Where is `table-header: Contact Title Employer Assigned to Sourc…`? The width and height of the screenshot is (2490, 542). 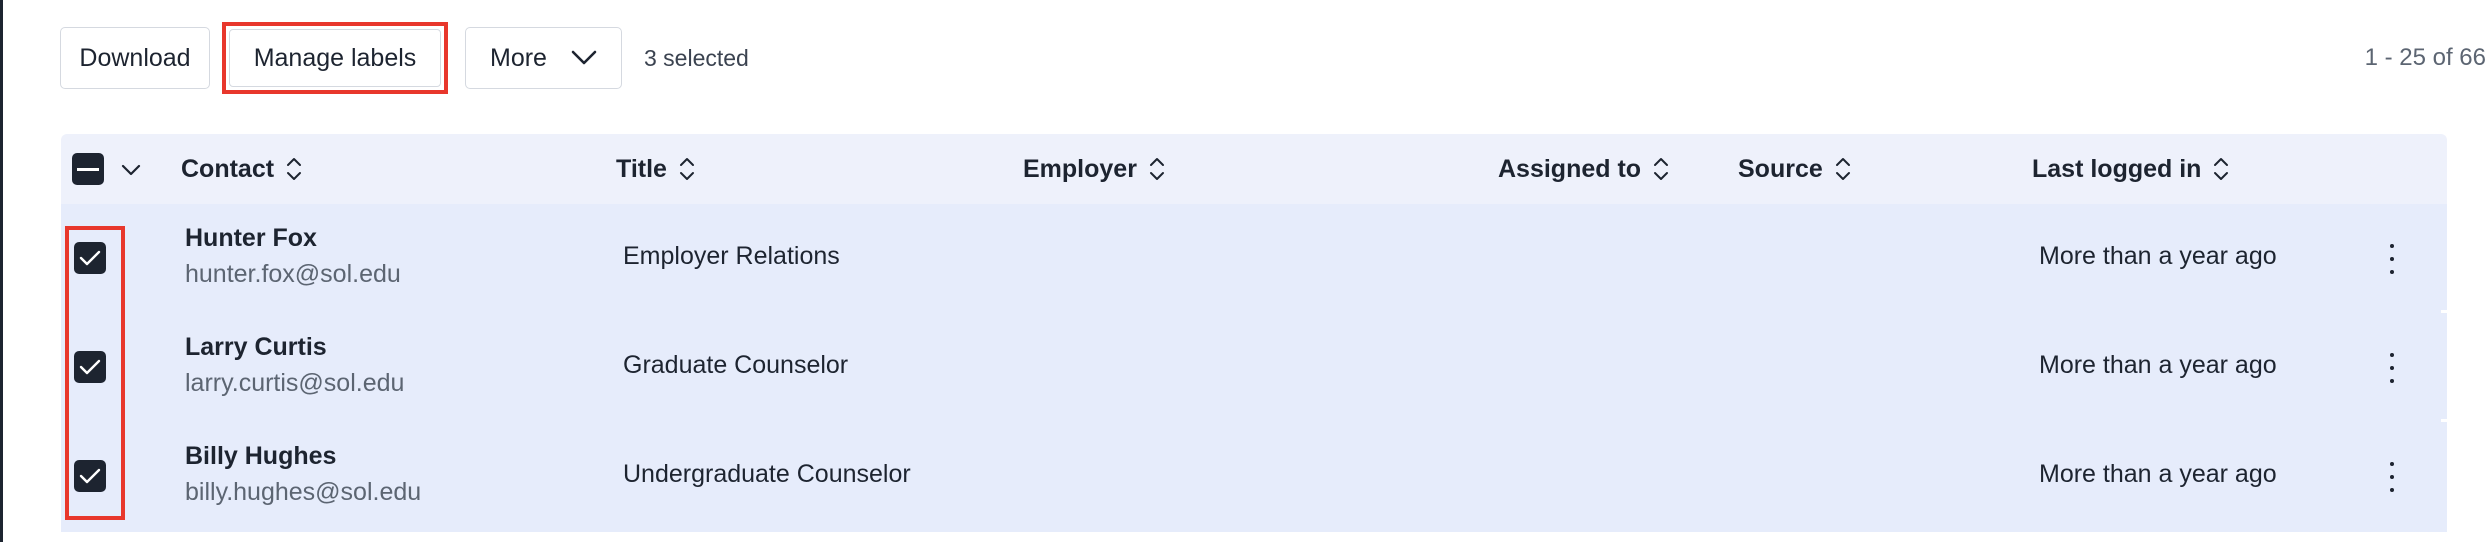
table-header: Contact Title Employer Assigned to Sourc… is located at coordinates (1254, 169).